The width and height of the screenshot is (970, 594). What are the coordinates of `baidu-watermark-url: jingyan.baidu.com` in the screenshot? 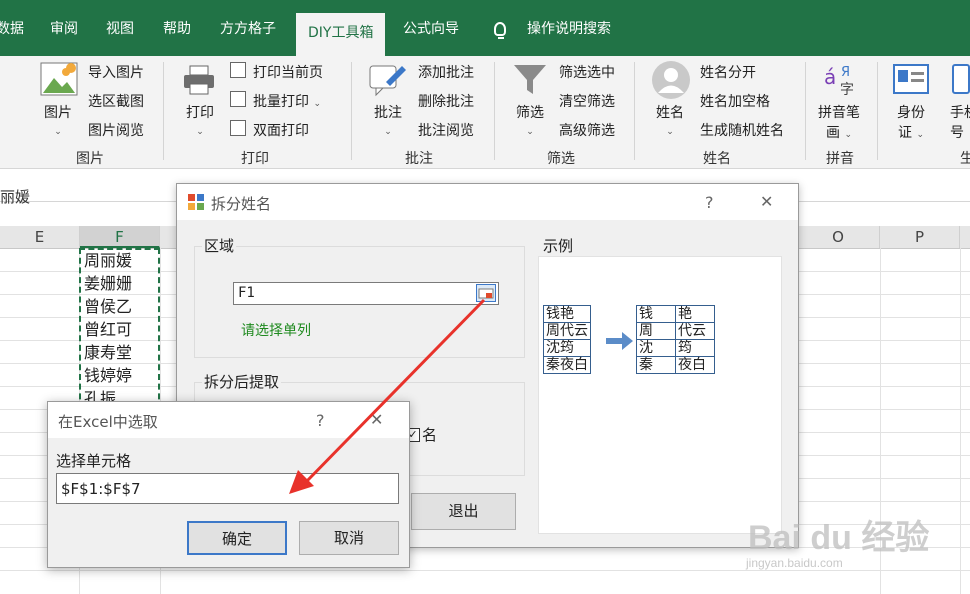 It's located at (794, 563).